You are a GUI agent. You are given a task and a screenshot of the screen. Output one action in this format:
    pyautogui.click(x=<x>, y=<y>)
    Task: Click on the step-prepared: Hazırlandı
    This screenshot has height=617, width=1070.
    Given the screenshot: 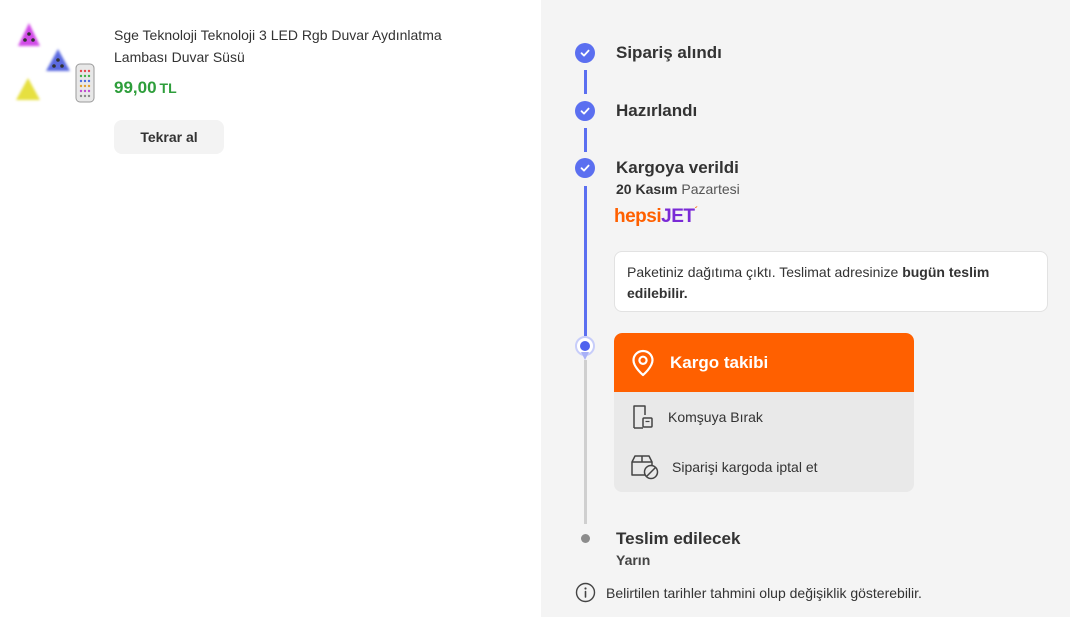 What is the action you would take?
    pyautogui.click(x=657, y=110)
    